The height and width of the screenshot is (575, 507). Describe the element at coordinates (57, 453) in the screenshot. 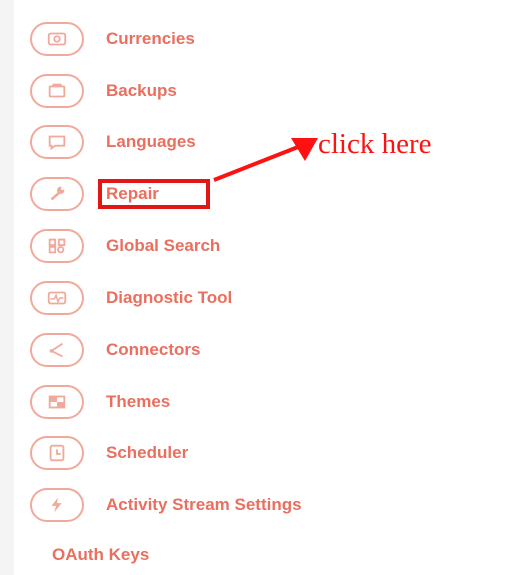

I see `clock-icon` at that location.